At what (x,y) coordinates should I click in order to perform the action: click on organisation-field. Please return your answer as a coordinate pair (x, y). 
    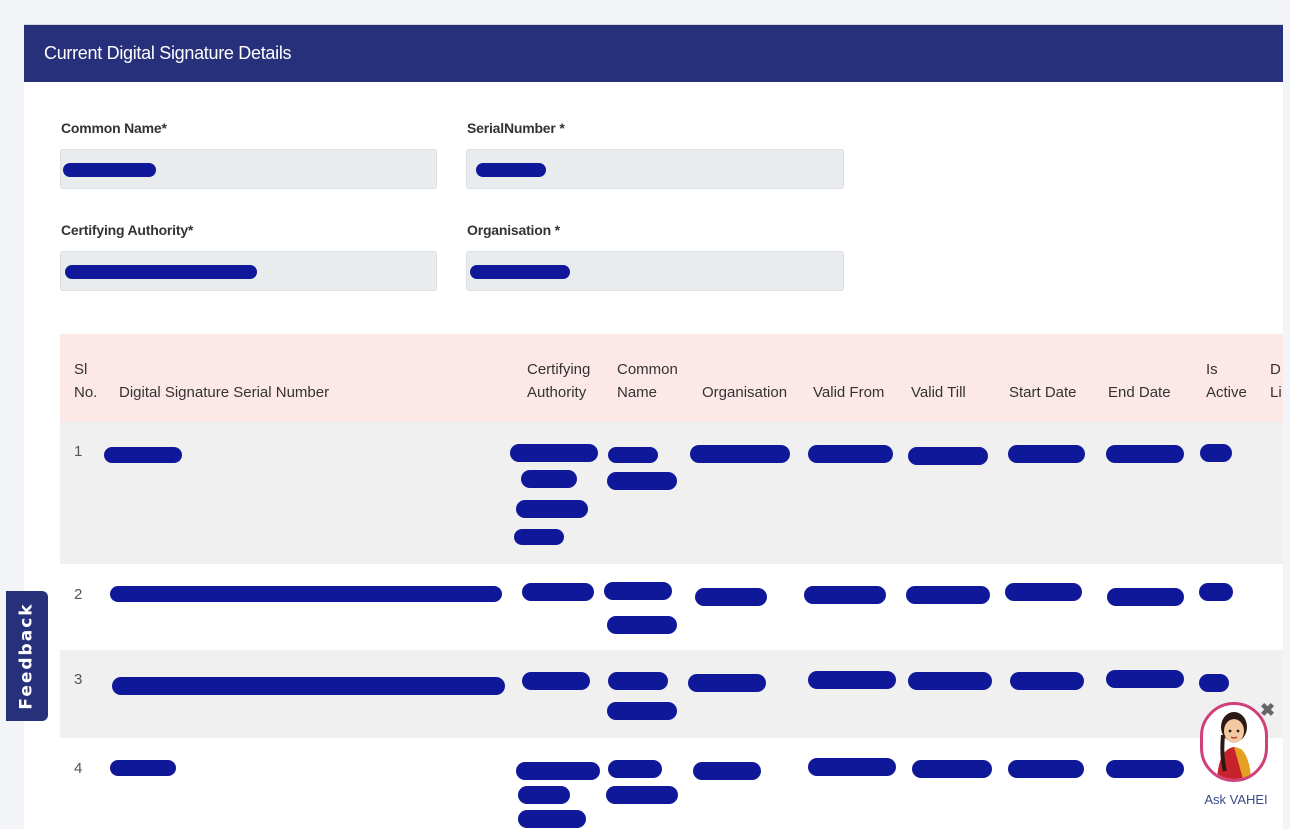
    Looking at the image, I should click on (655, 271).